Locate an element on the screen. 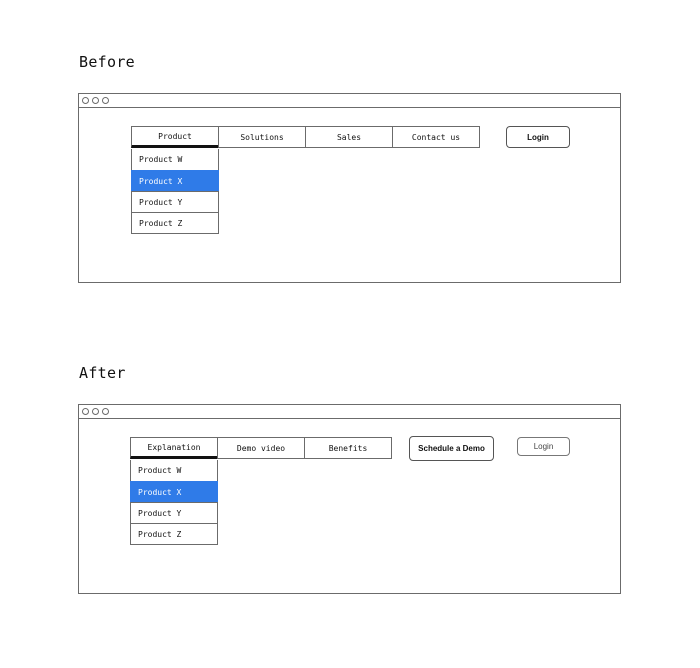 The width and height of the screenshot is (700, 668). after-heading: After is located at coordinates (102, 373).